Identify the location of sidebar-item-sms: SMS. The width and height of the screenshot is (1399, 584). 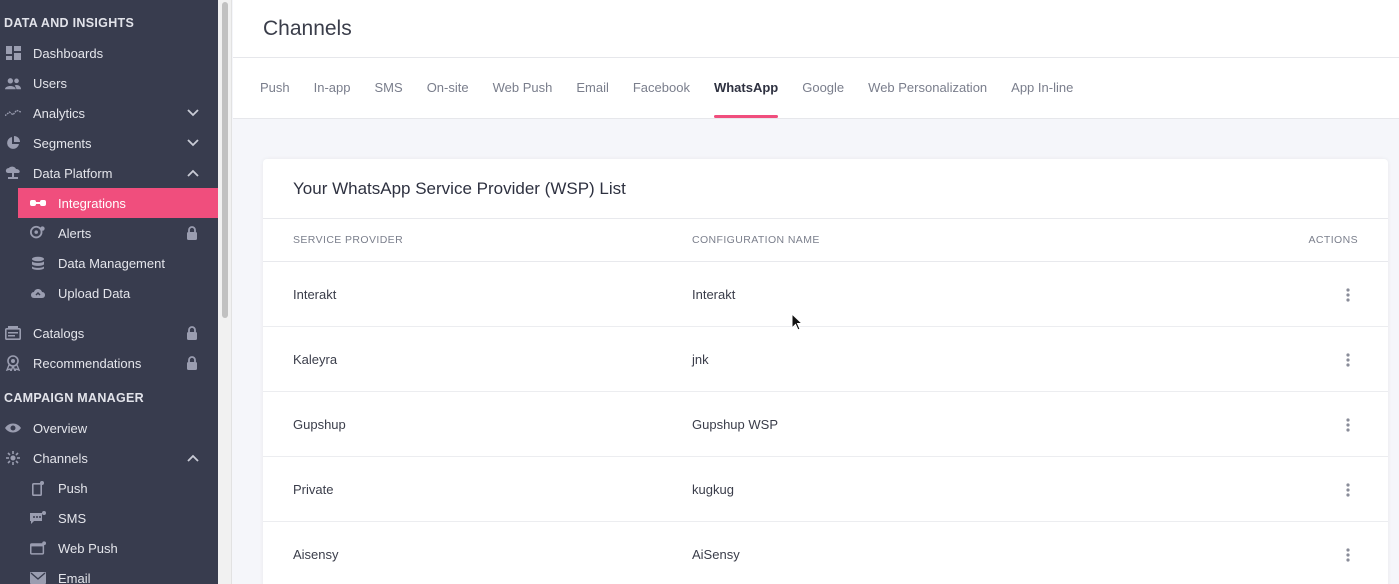
(109, 518).